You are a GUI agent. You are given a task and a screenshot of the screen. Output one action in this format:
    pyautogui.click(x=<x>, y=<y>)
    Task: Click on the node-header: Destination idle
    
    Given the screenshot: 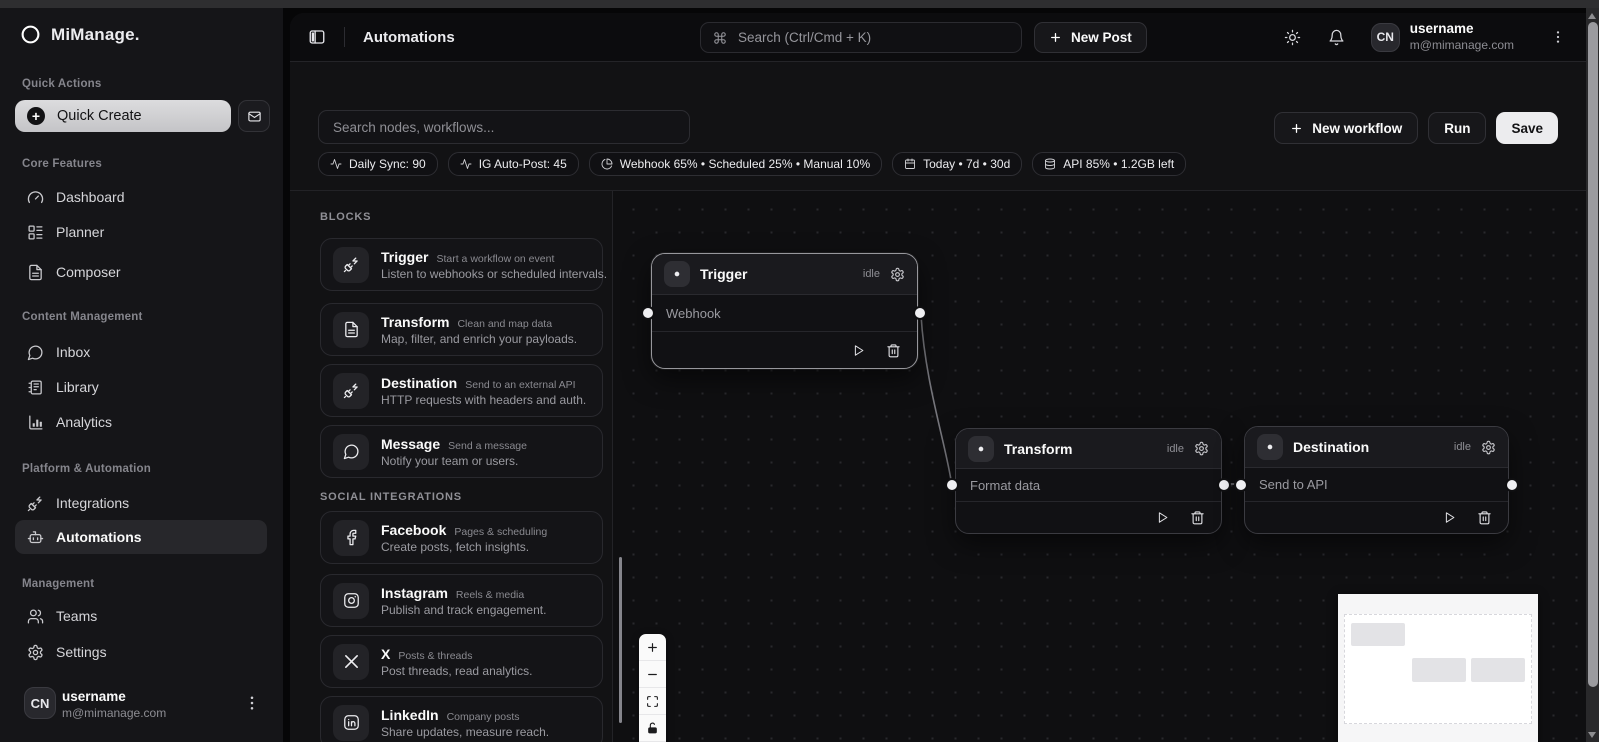 What is the action you would take?
    pyautogui.click(x=1376, y=447)
    